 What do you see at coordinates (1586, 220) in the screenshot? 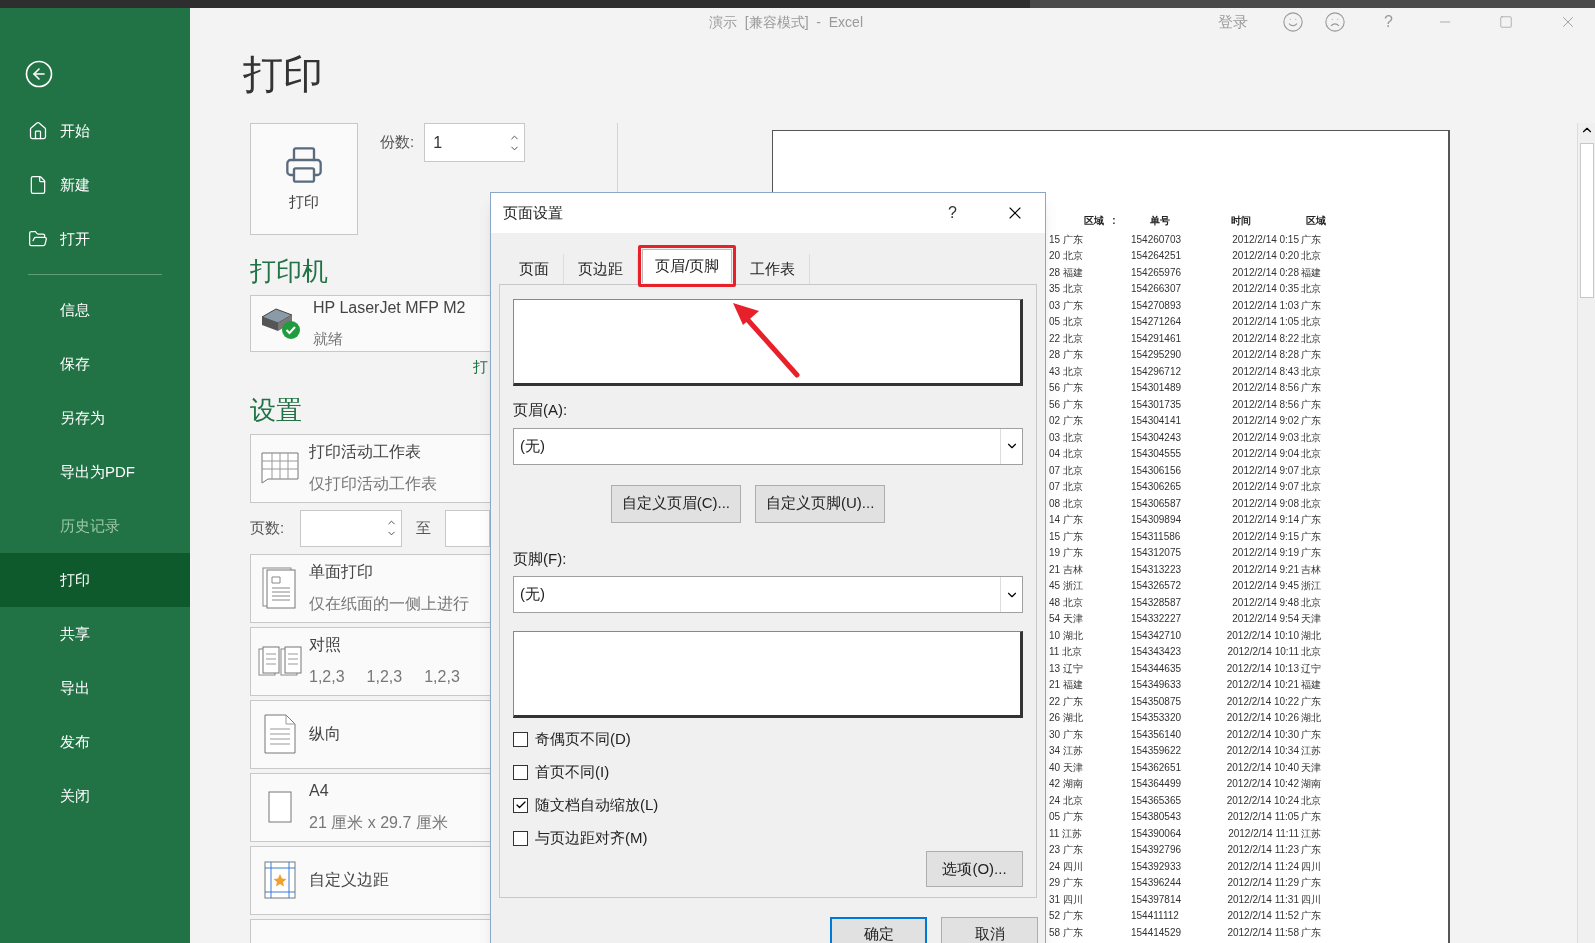
I see `scroll-thumb` at bounding box center [1586, 220].